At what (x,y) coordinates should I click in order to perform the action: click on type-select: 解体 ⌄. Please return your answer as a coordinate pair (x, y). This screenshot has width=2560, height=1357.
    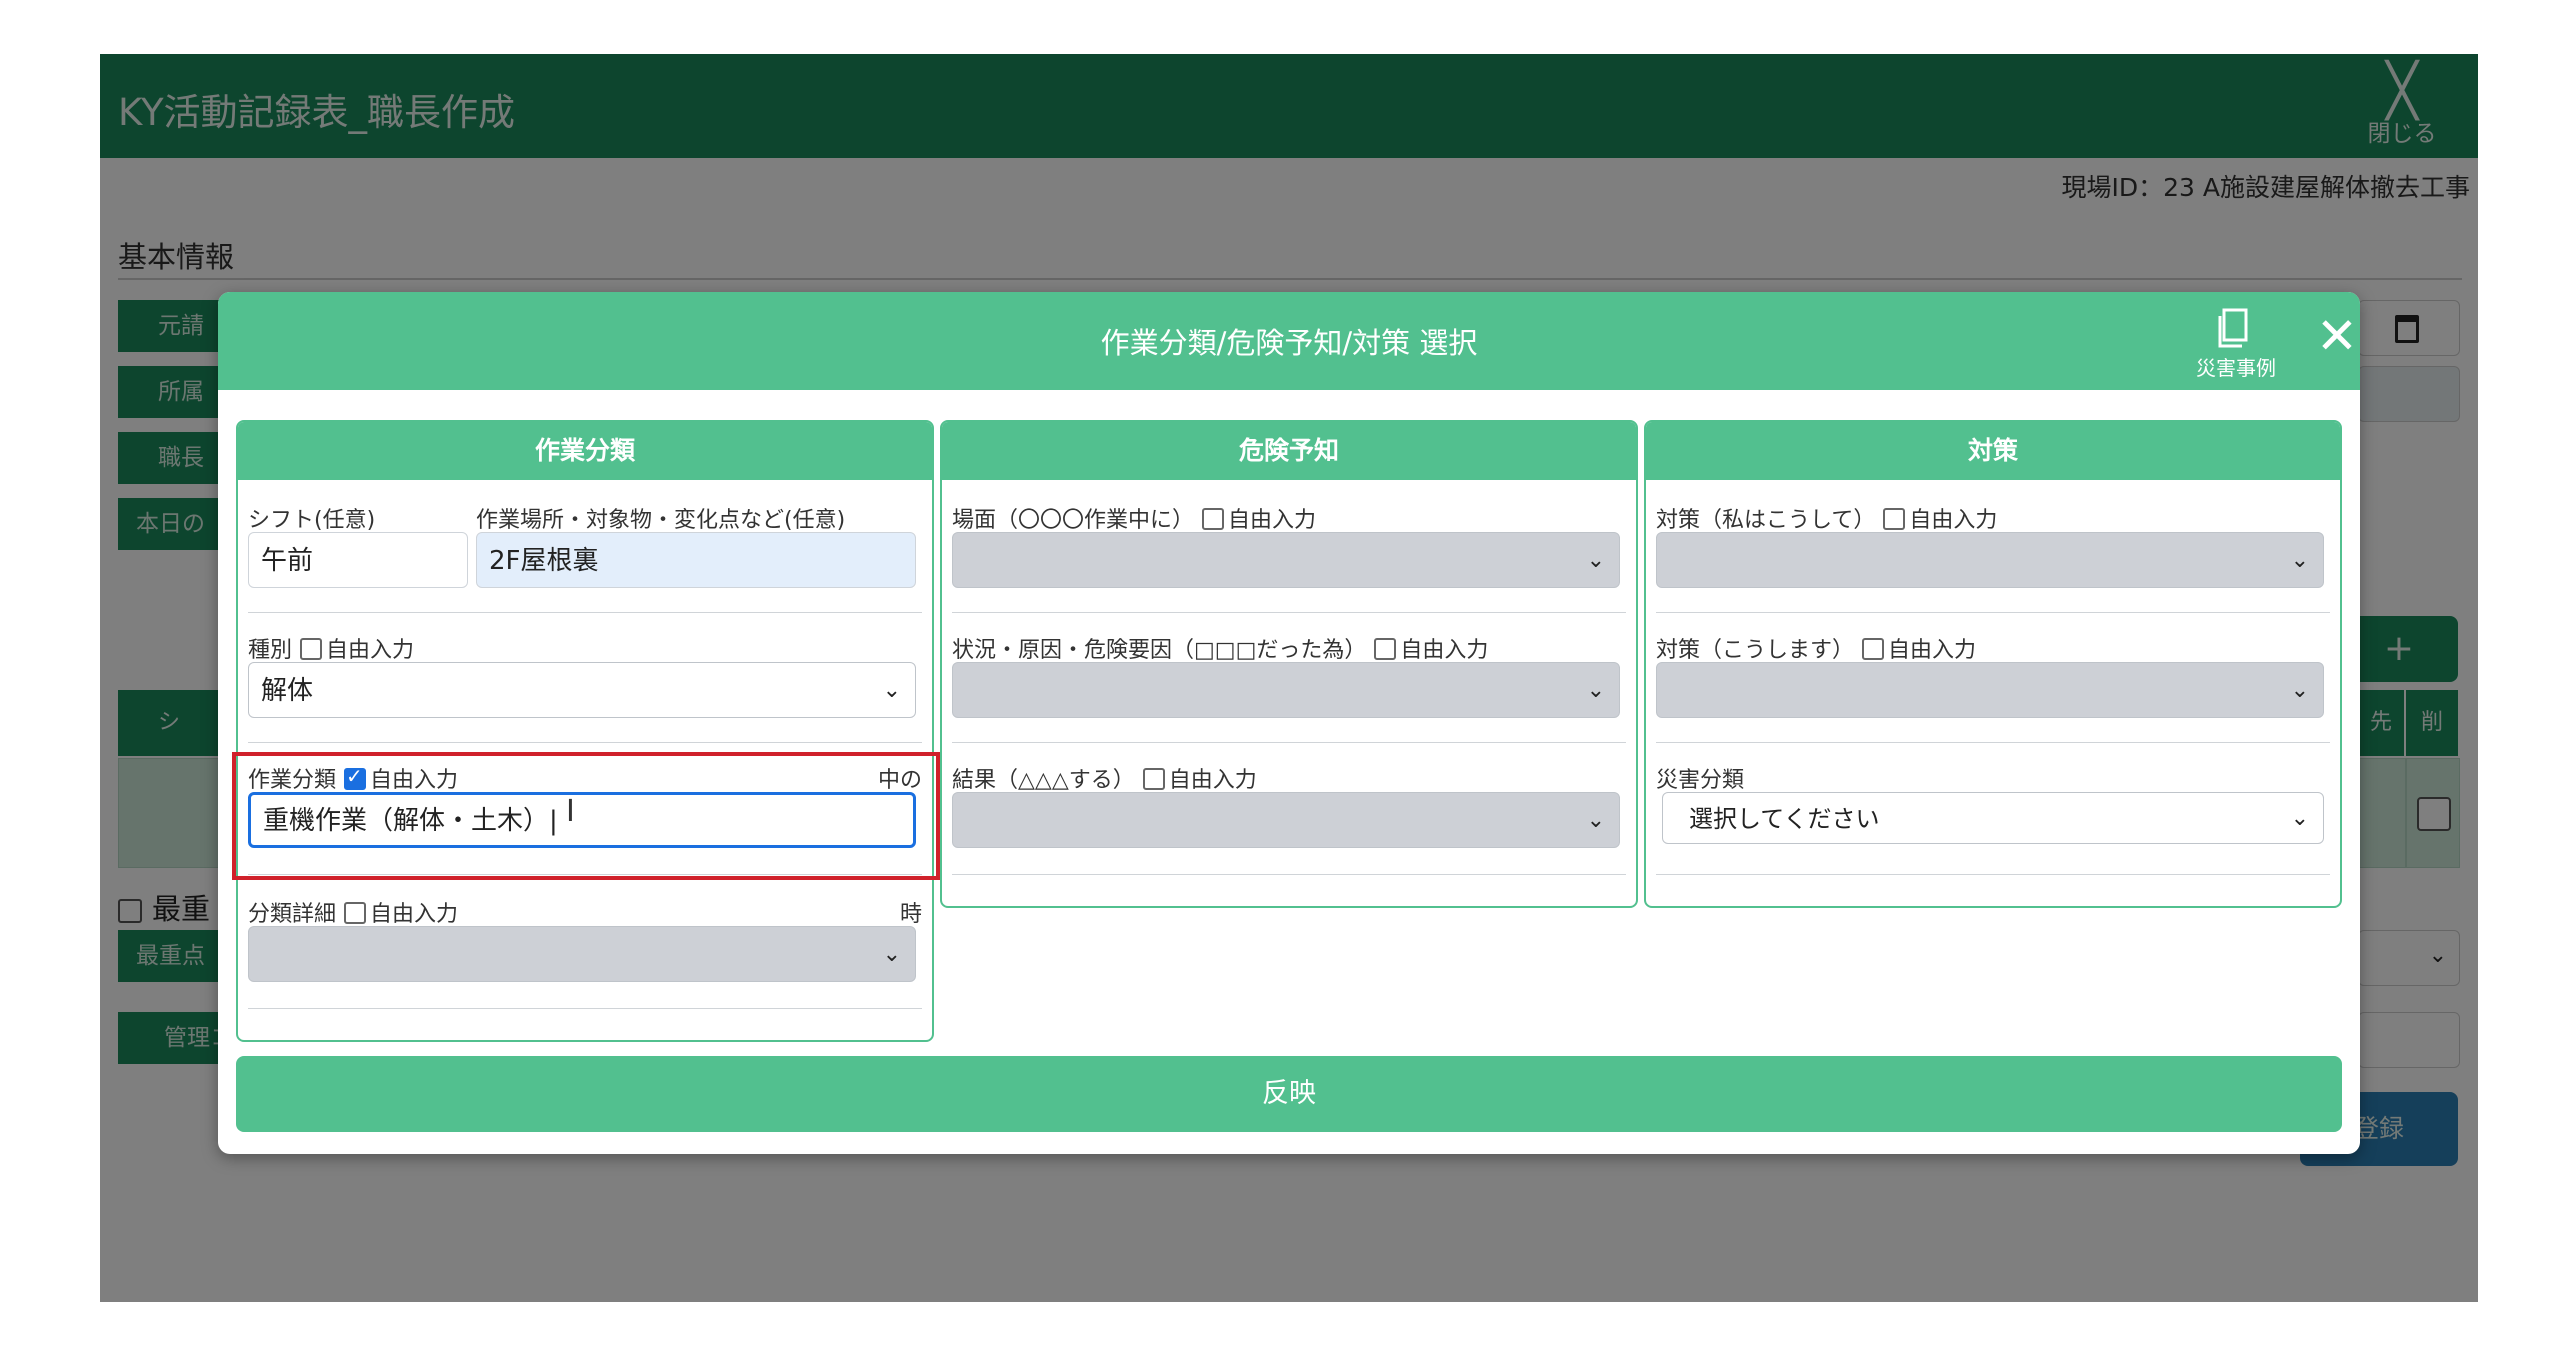
    Looking at the image, I should click on (582, 690).